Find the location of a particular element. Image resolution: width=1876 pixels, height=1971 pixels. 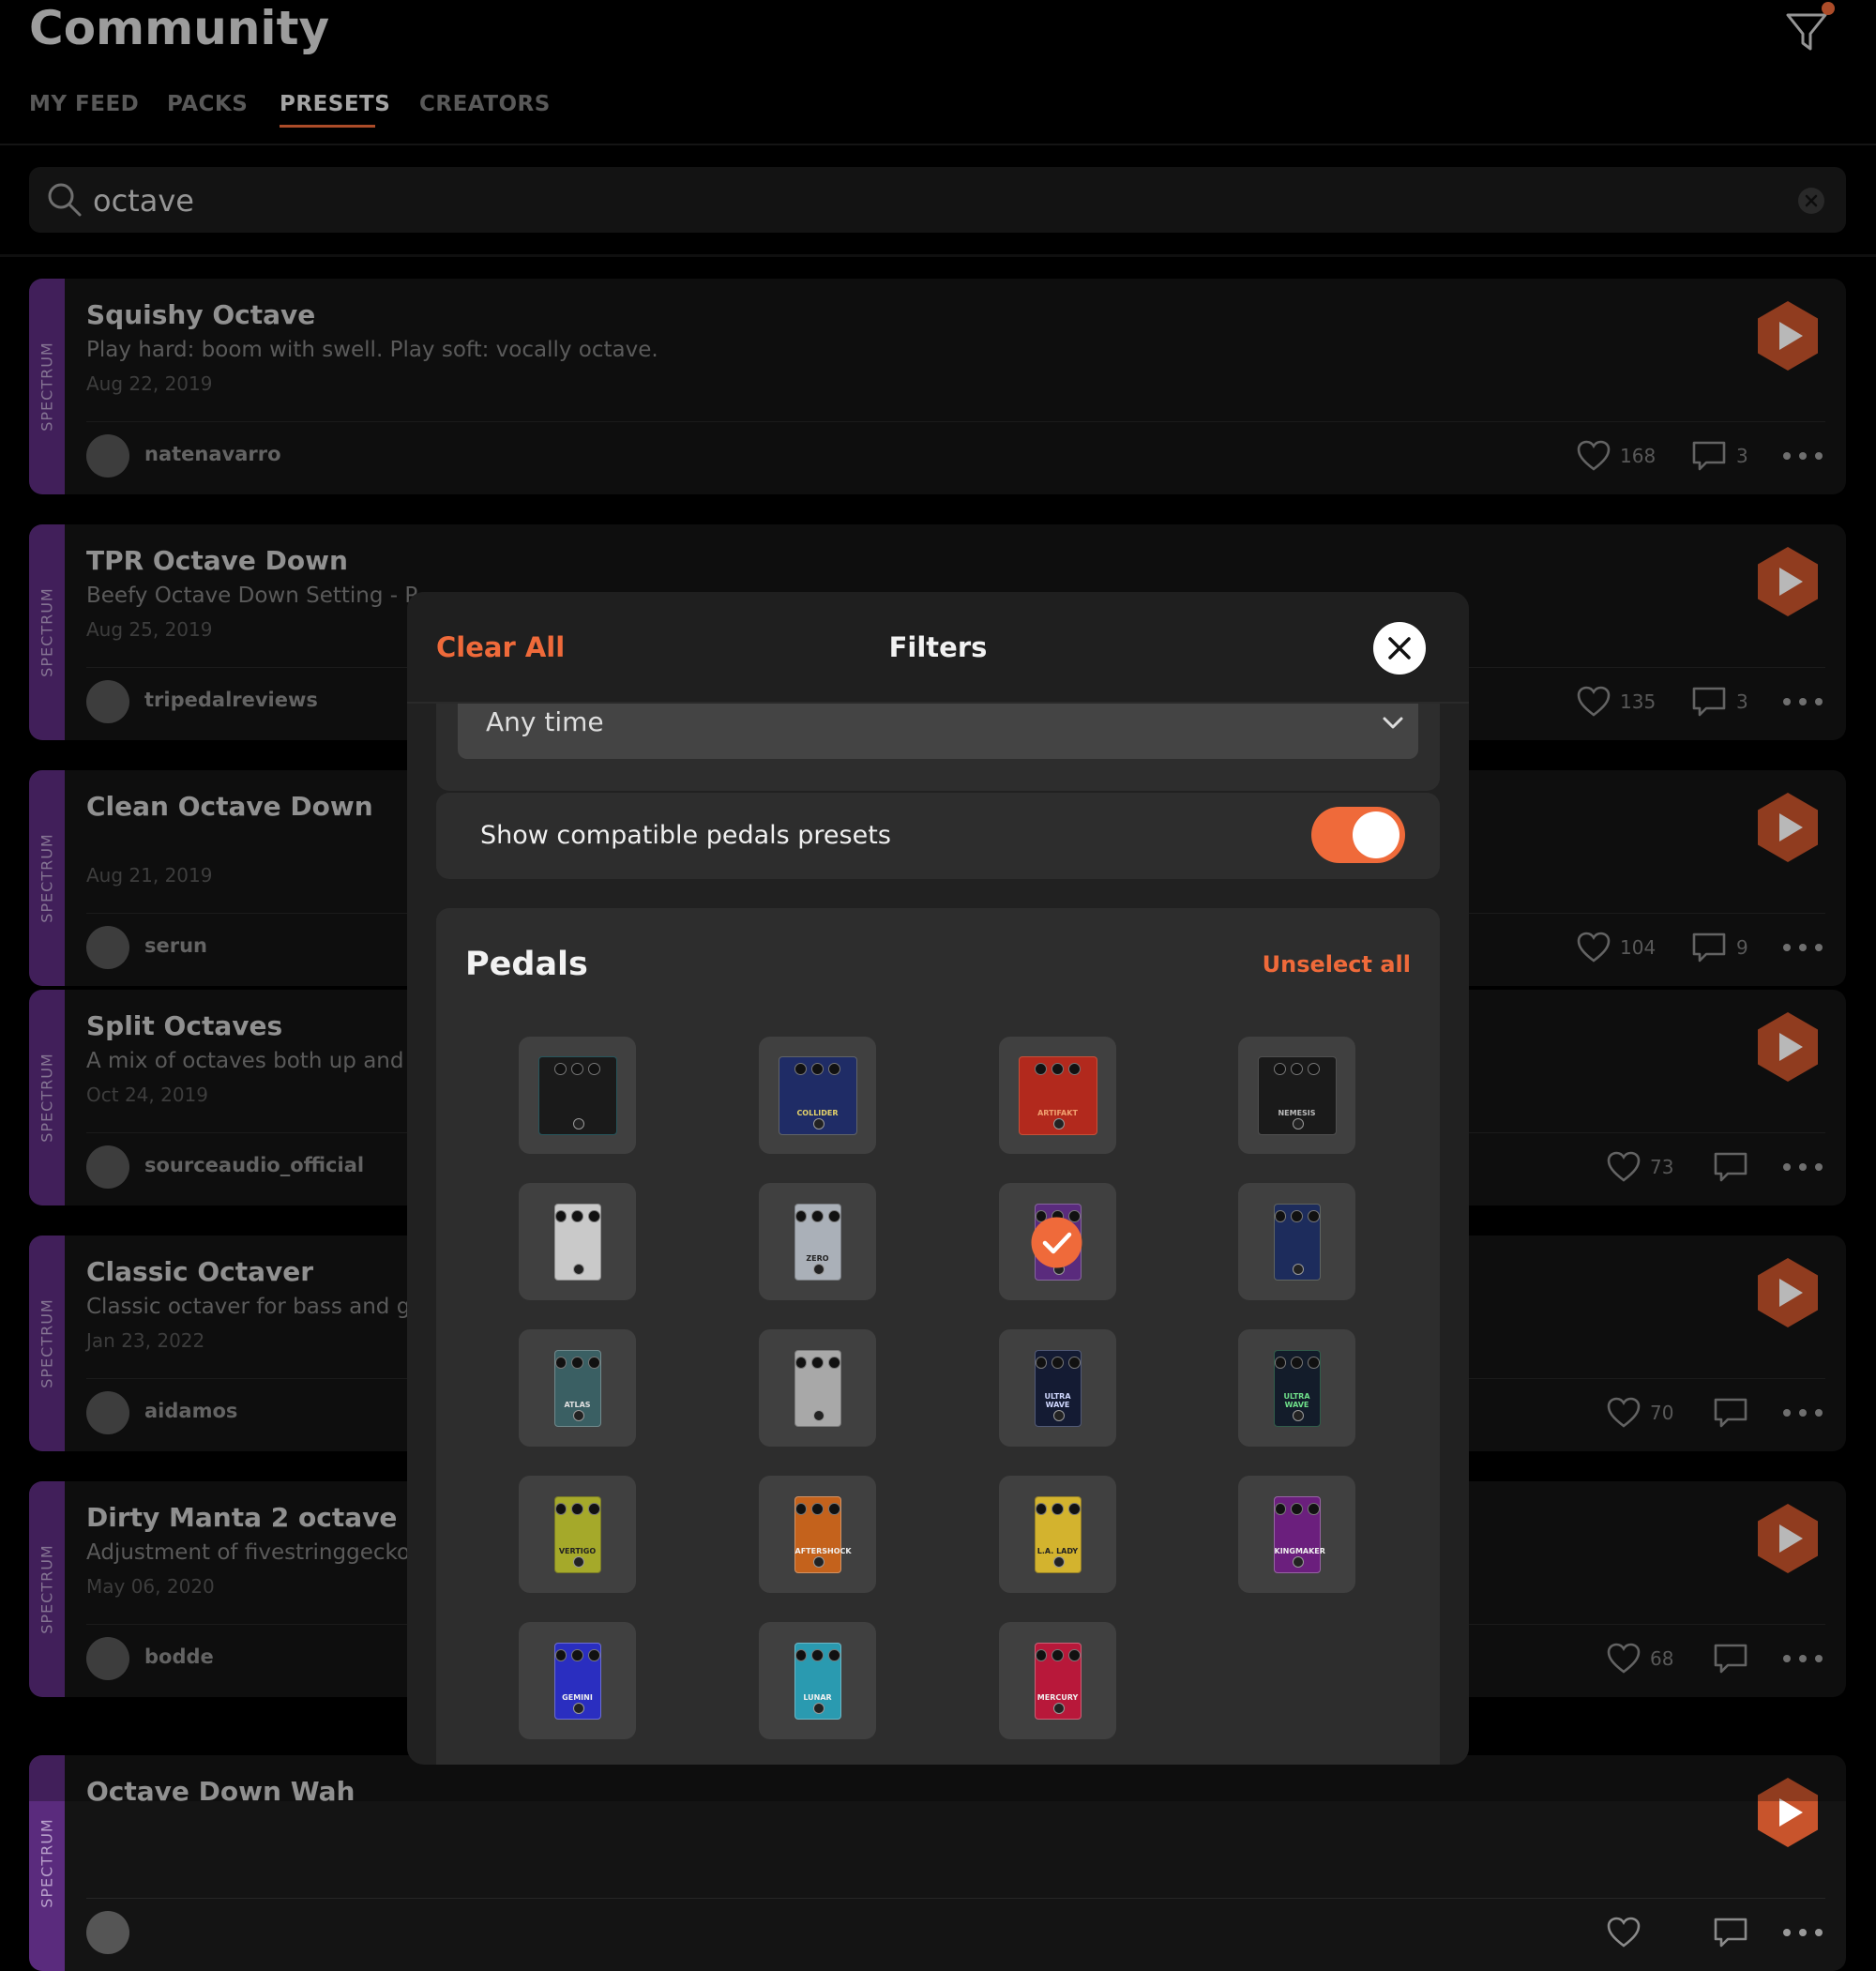

pedal-name: NEMESIS is located at coordinates (1297, 1113).